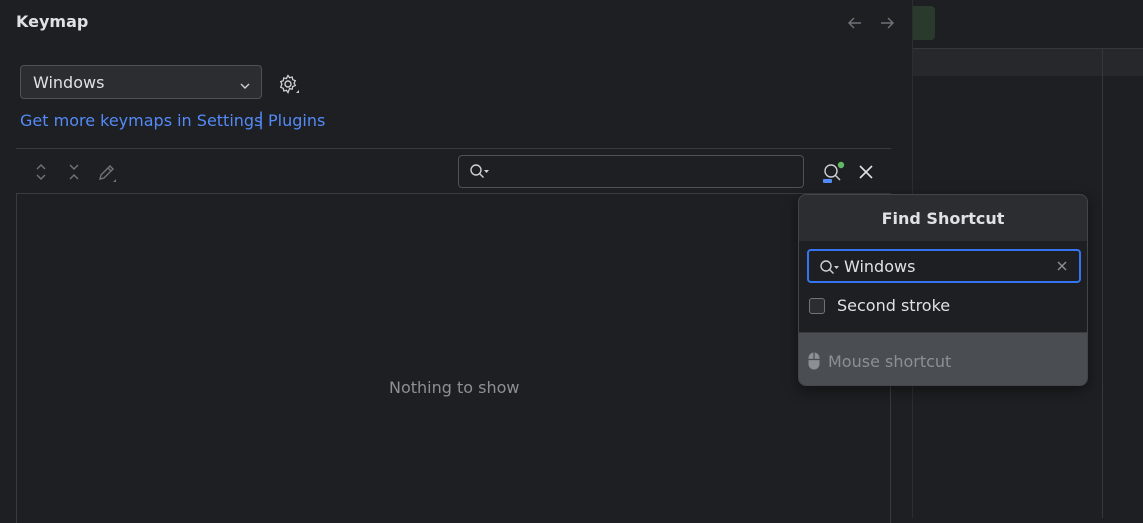  What do you see at coordinates (74, 172) in the screenshot?
I see `collapse-all-icon` at bounding box center [74, 172].